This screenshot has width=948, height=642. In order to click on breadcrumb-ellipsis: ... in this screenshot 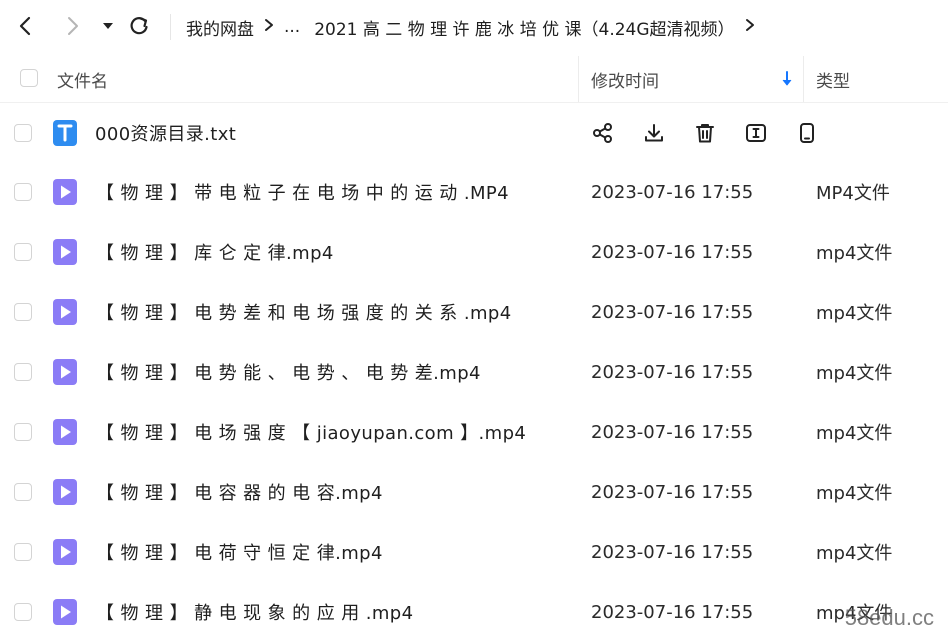, I will do `click(292, 27)`.